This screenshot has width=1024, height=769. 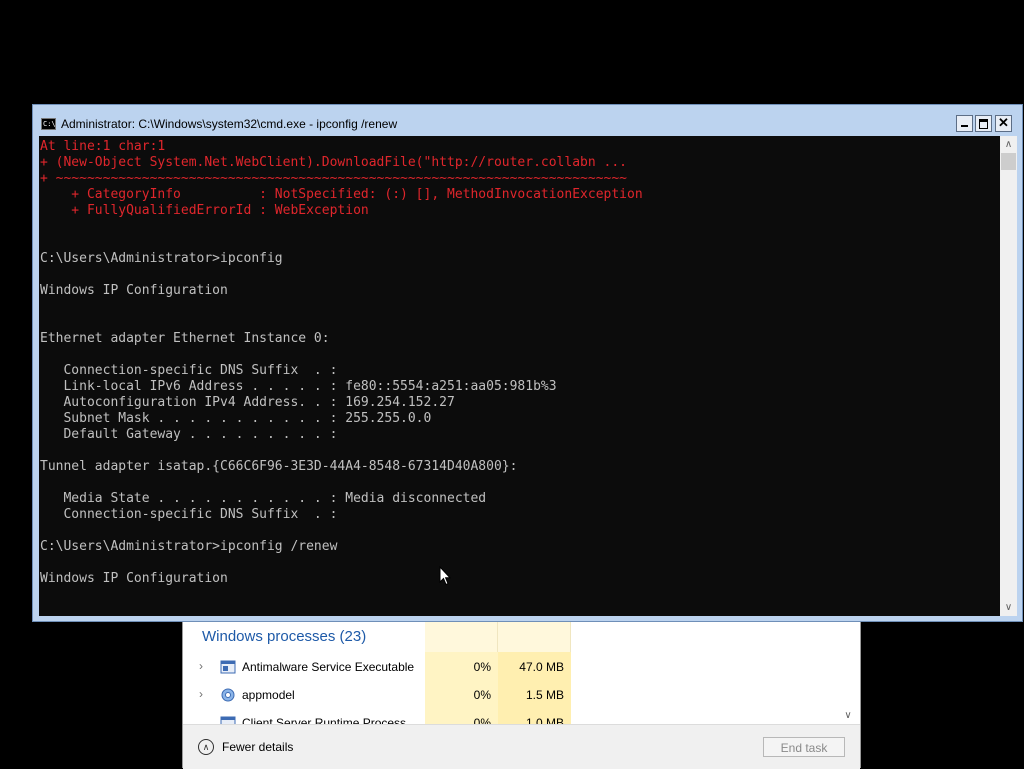 I want to click on console-scrollbar: ∧ ∨, so click(x=1008, y=376).